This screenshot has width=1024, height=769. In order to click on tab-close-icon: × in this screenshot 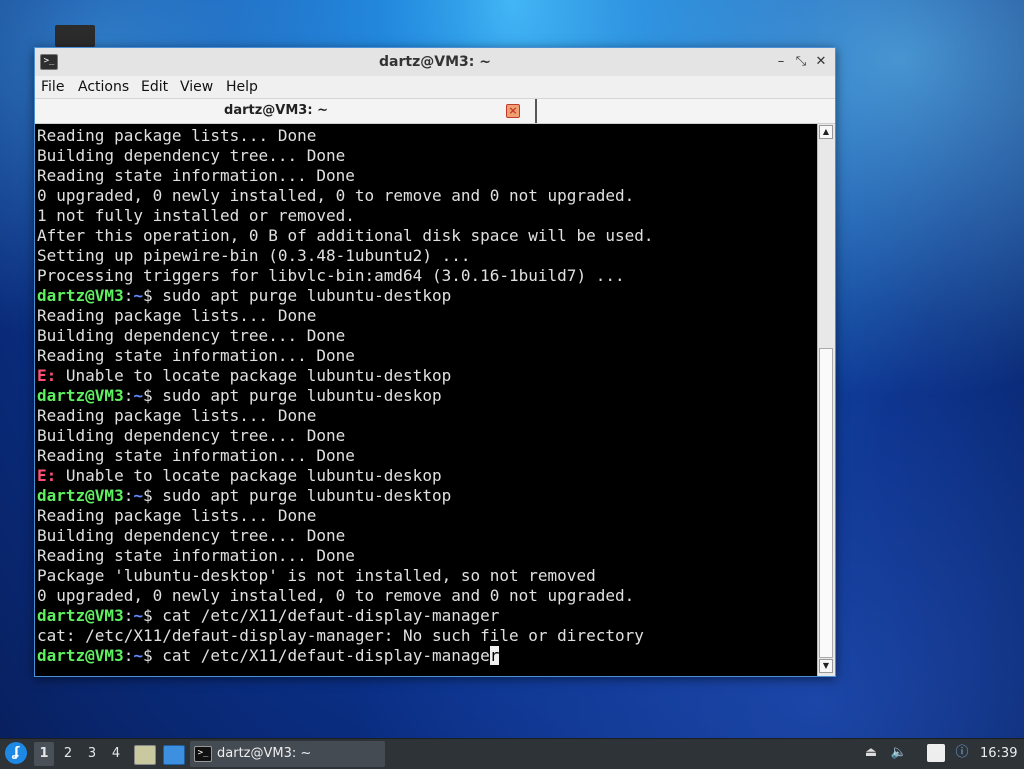, I will do `click(513, 111)`.